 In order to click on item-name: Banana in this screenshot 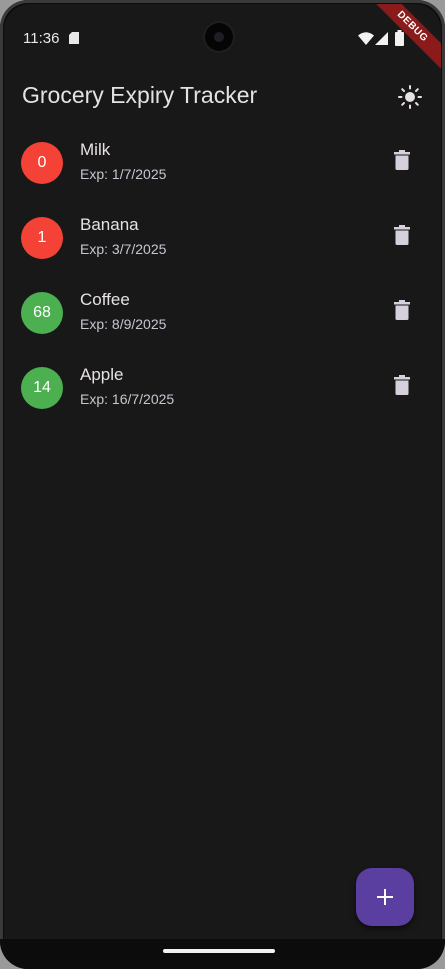, I will do `click(109, 224)`.